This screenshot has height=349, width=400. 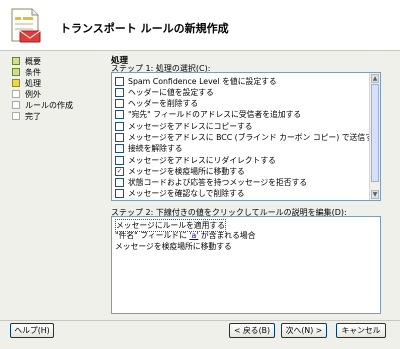 What do you see at coordinates (152, 235) in the screenshot?
I see `description-text: "件名" フィールドに` at bounding box center [152, 235].